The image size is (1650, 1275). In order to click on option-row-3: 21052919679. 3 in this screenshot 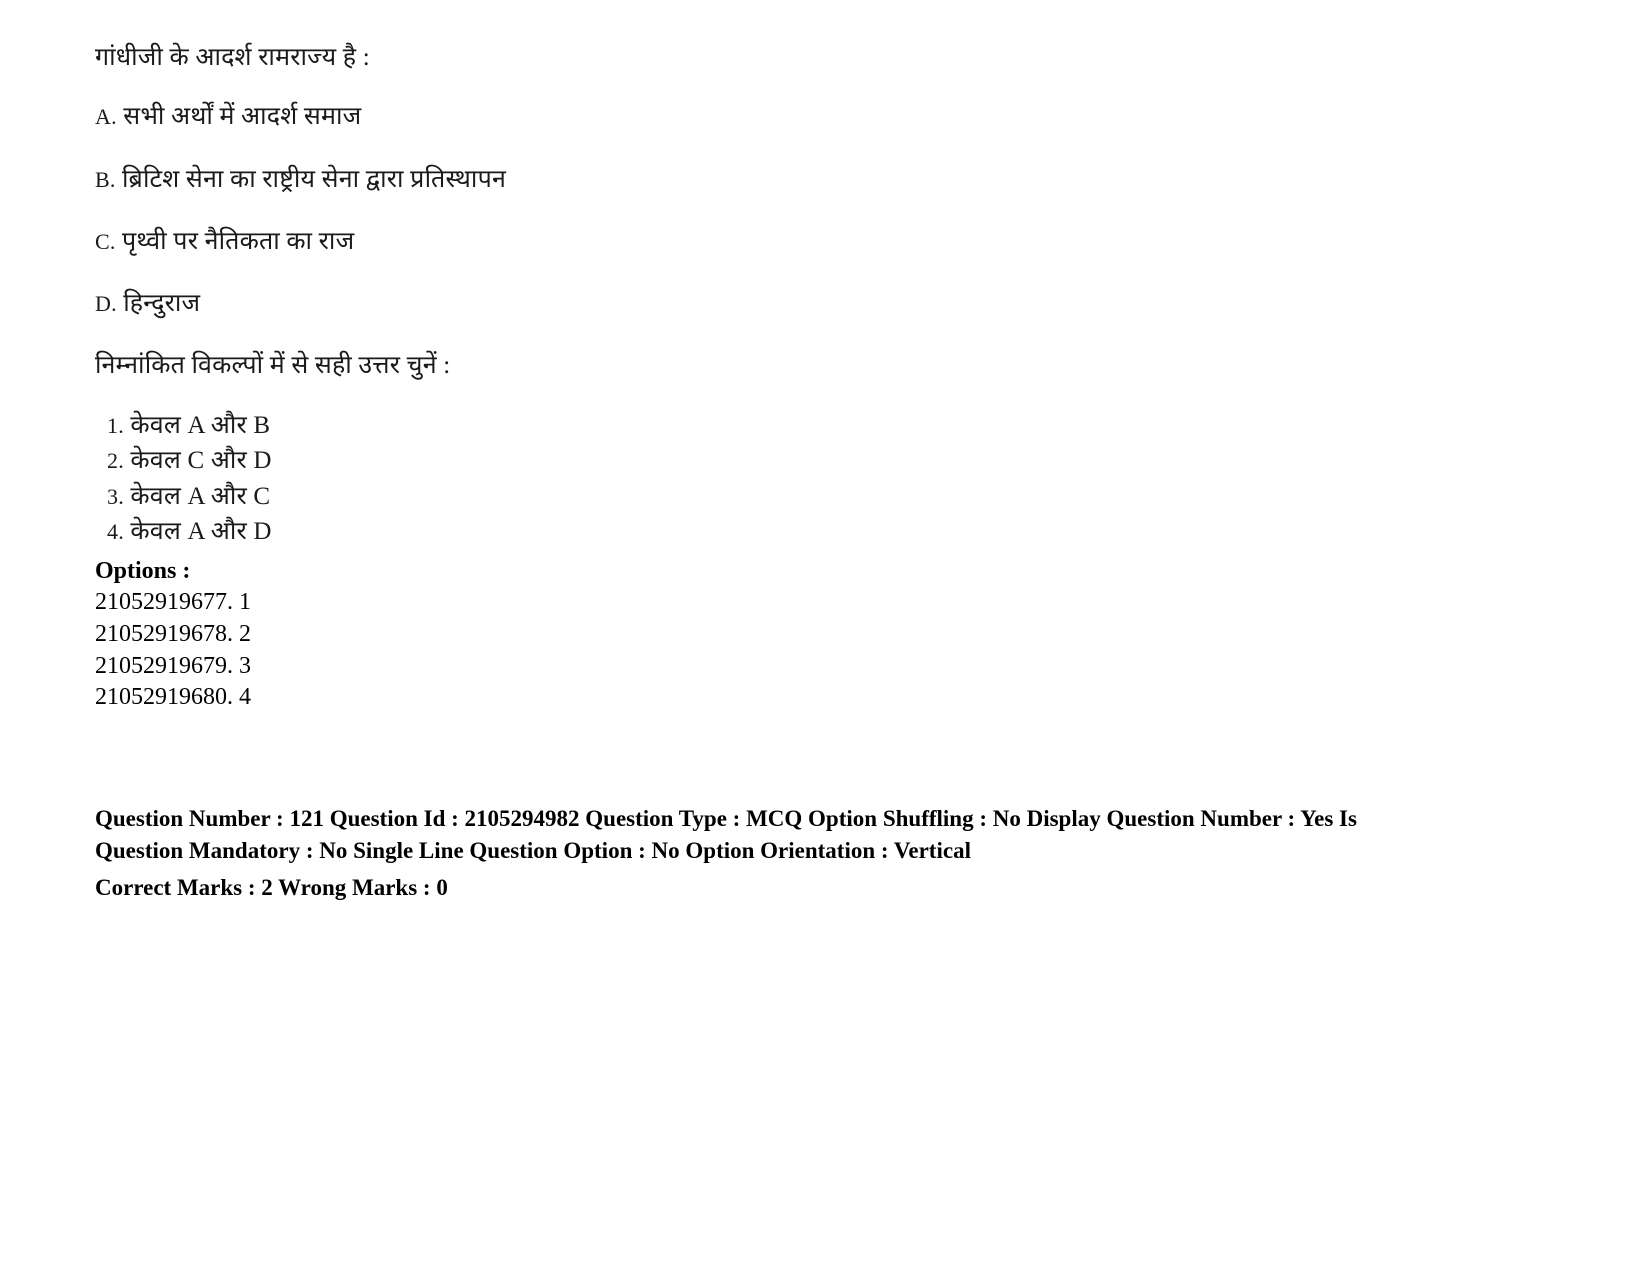, I will do `click(820, 667)`.